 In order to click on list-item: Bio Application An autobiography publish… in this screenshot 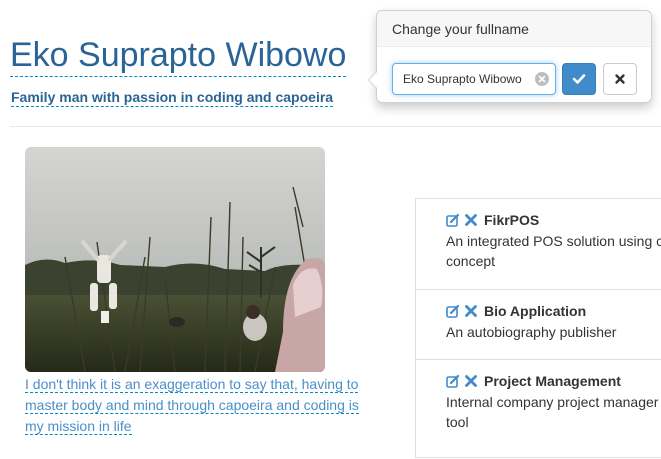, I will do `click(538, 325)`.